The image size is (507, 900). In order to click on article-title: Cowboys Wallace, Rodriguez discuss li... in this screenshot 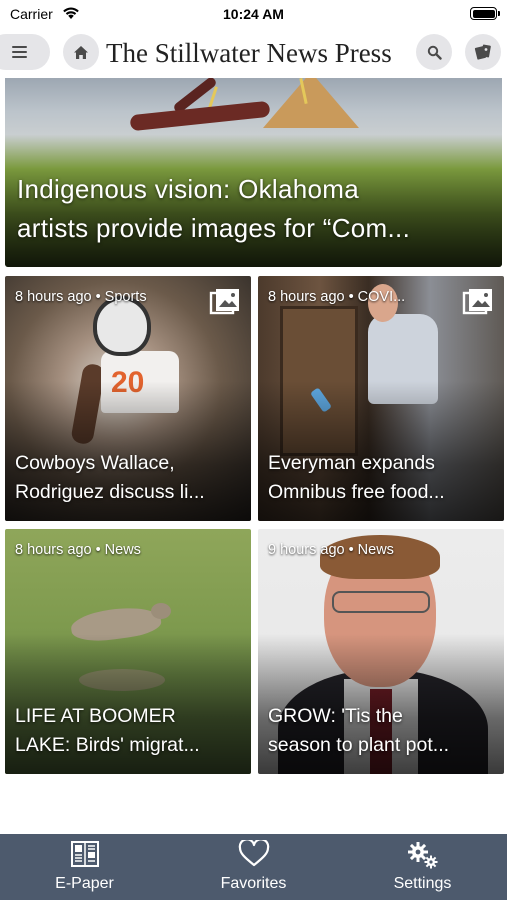, I will do `click(110, 477)`.